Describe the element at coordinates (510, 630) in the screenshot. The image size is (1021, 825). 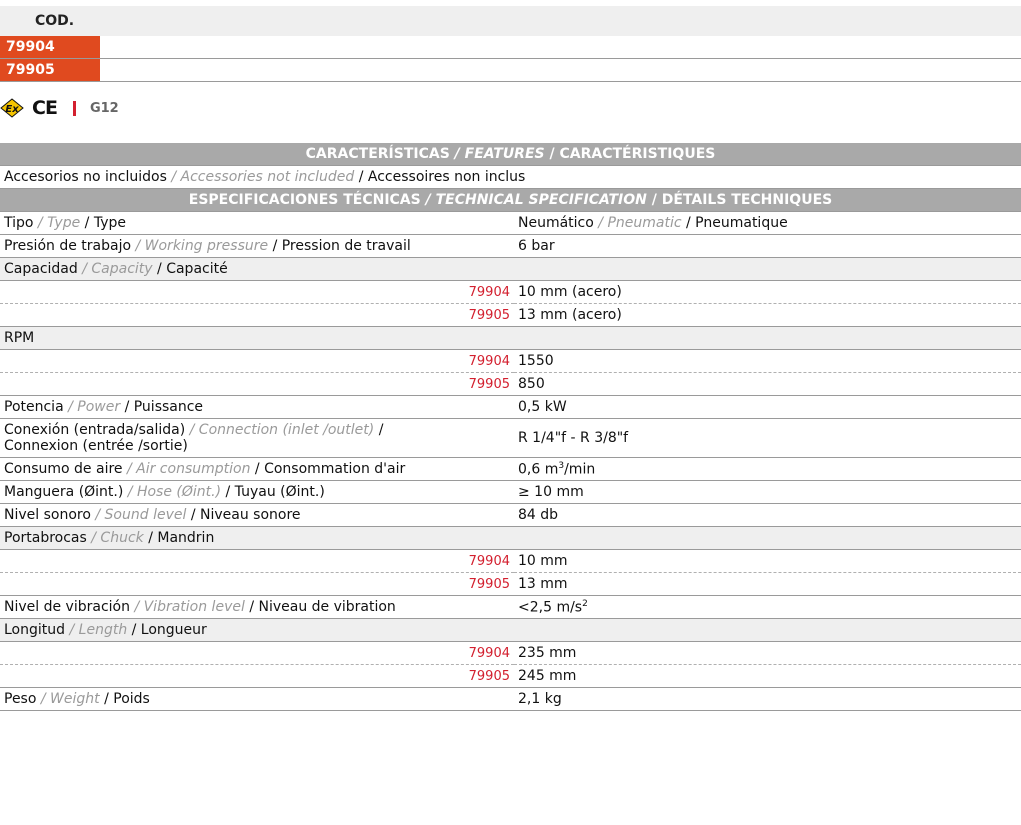
I see `spec-group-length: Longitud / Length / Longueur` at that location.